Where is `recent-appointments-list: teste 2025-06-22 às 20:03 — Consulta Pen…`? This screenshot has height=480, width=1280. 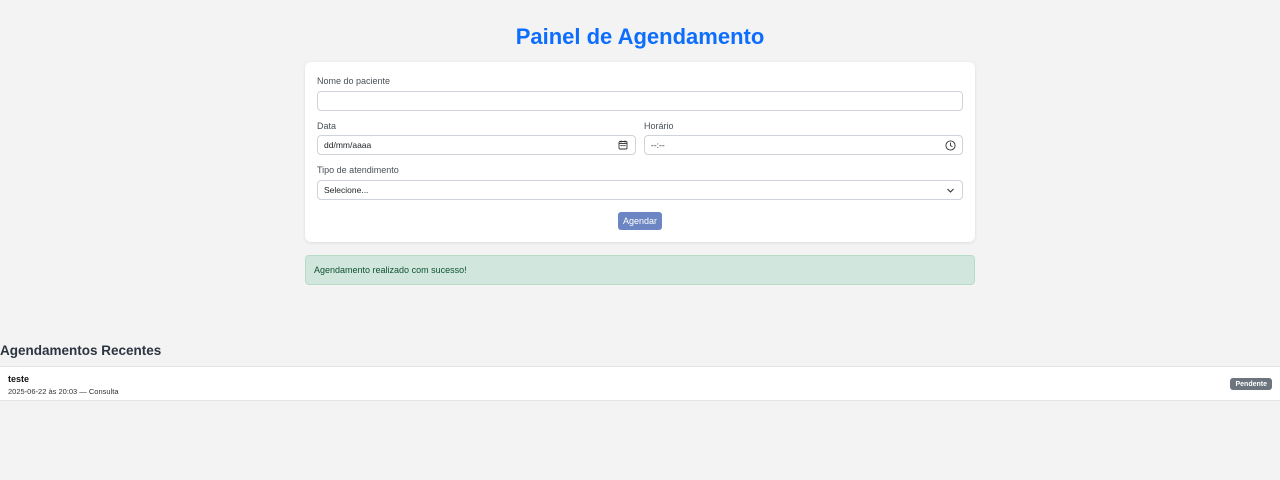
recent-appointments-list: teste 2025-06-22 às 20:03 — Consulta Pen… is located at coordinates (640, 383).